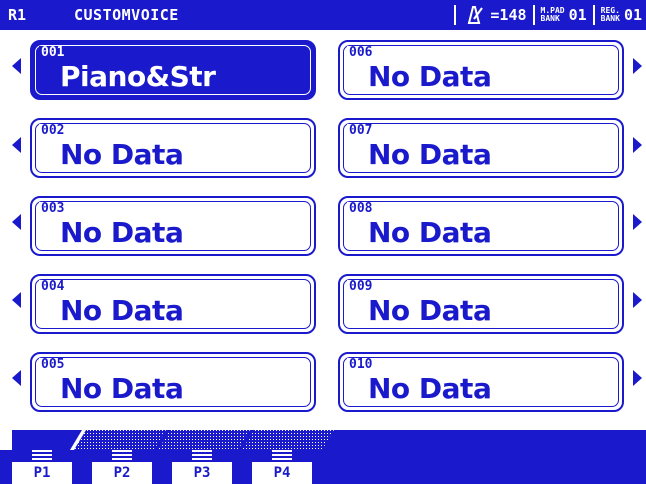 The image size is (646, 484). I want to click on page-tabs: P1 P2 P3 P4, so click(170, 457).